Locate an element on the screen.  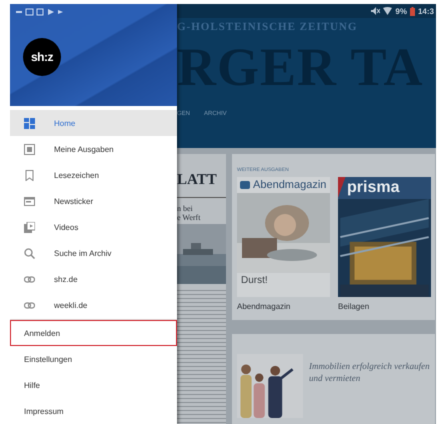
menu-item: weekli.de is located at coordinates (93, 305).